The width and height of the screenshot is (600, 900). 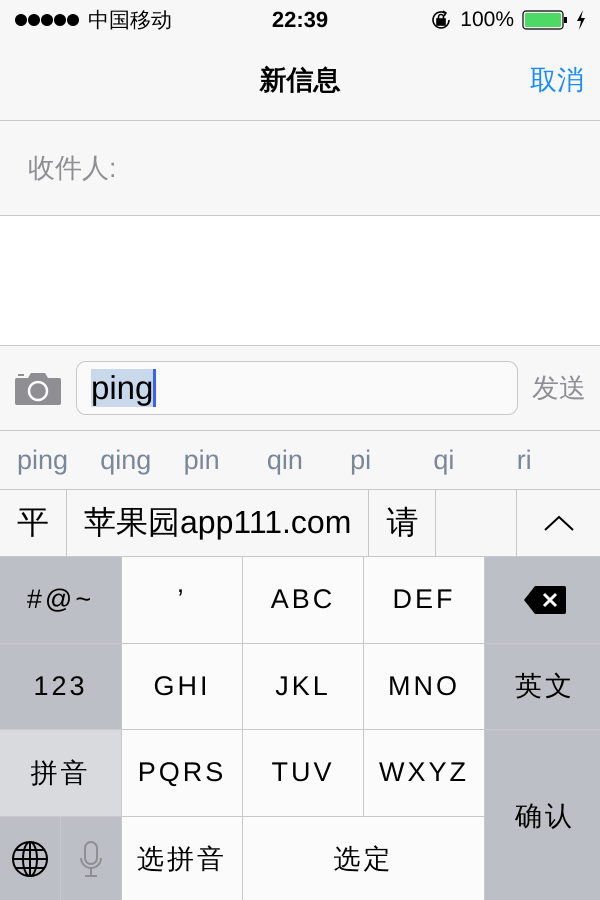 I want to click on keyboard-key: 拼音, so click(x=60, y=773).